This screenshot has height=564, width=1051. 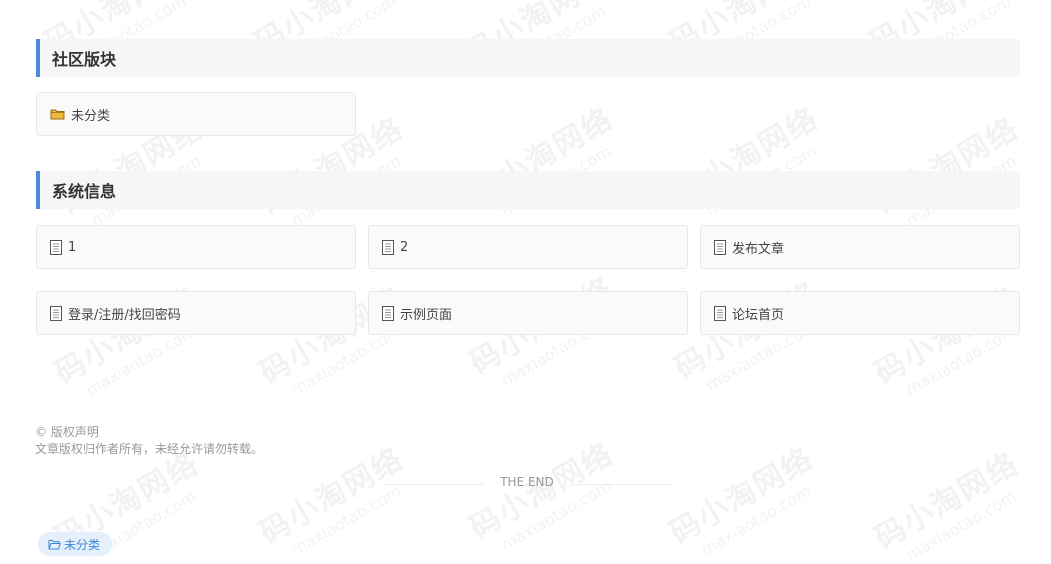 What do you see at coordinates (57, 114) in the screenshot?
I see `folder-icon` at bounding box center [57, 114].